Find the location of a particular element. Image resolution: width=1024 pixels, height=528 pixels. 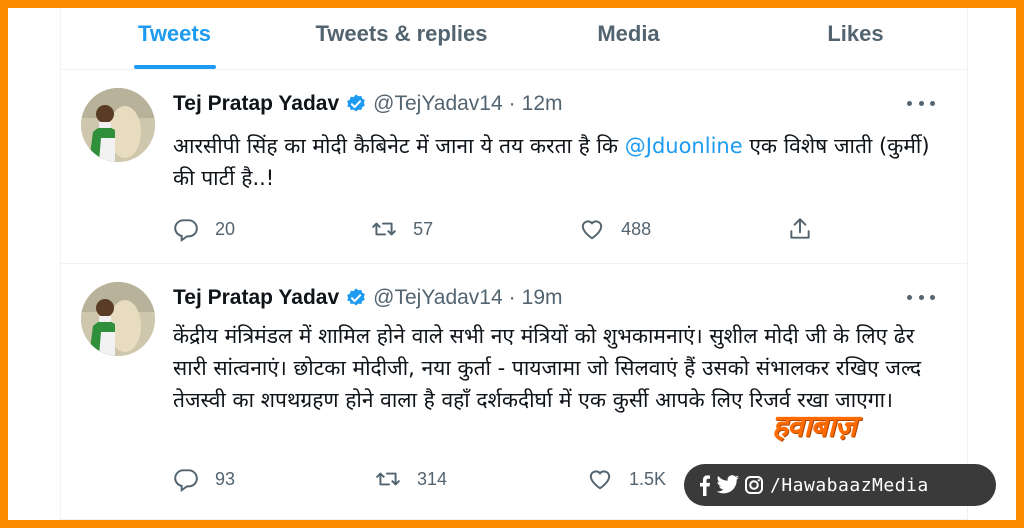

share-icon is located at coordinates (800, 228).